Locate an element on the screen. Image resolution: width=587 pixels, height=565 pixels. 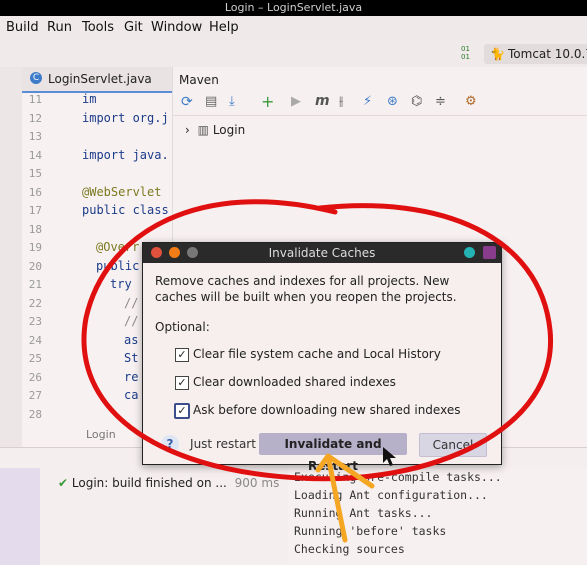
toggle-offline-icon: ⫲ is located at coordinates (341, 101).